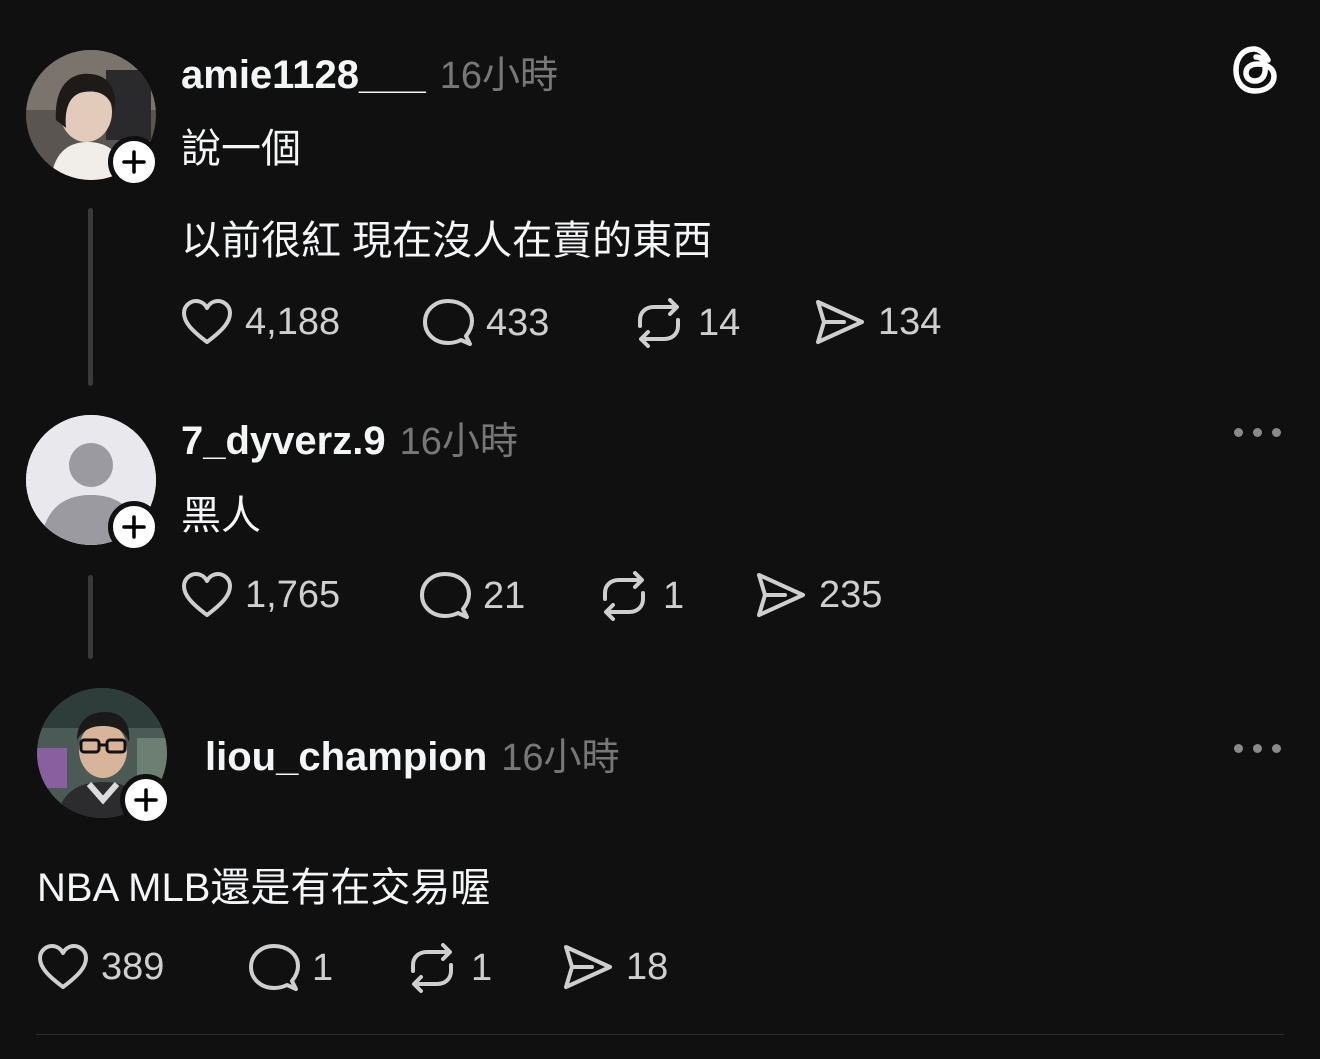 The width and height of the screenshot is (1320, 1059). What do you see at coordinates (686, 323) in the screenshot?
I see `repost-button: 14` at bounding box center [686, 323].